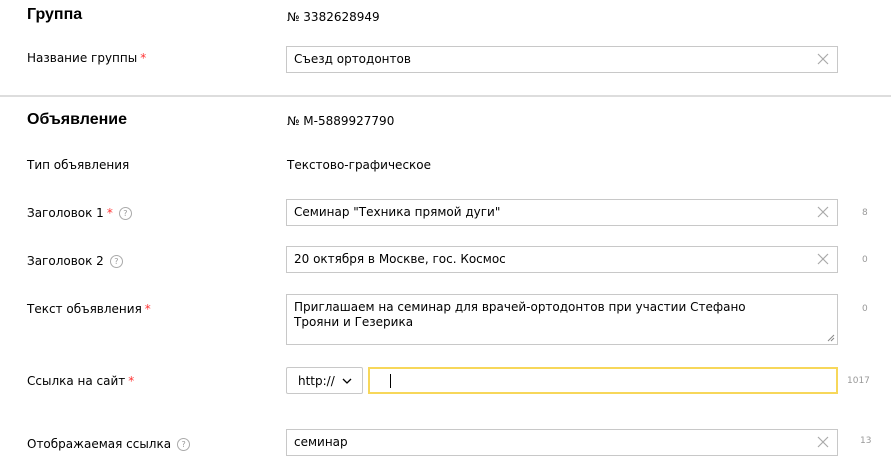 Image resolution: width=891 pixels, height=476 pixels. I want to click on display-link-counter: 13, so click(866, 441).